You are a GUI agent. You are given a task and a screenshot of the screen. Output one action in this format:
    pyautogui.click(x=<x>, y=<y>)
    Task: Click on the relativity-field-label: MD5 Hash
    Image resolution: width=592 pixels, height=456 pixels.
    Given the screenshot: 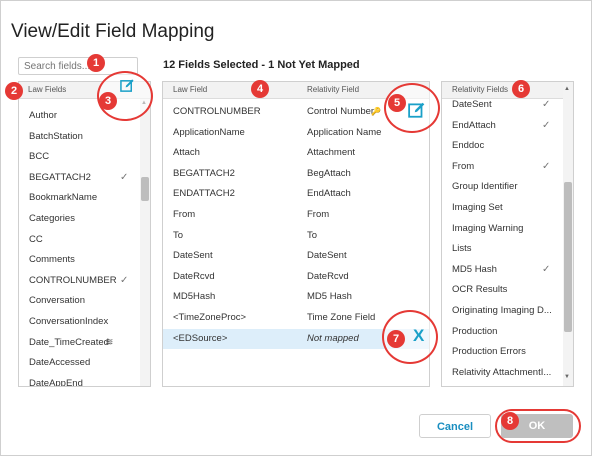 What is the action you would take?
    pyautogui.click(x=474, y=269)
    